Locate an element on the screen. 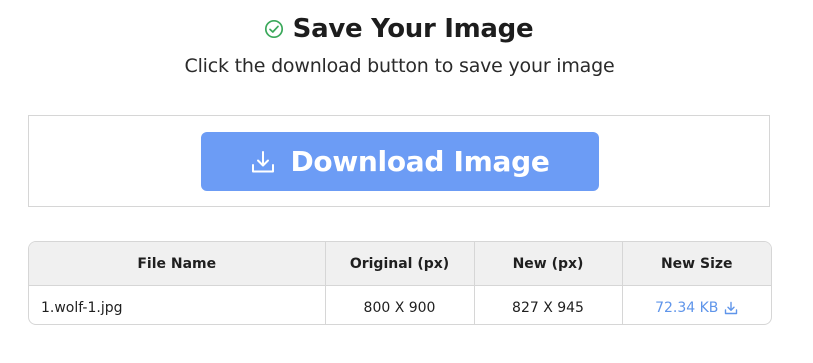  file-name-cell: 1.wolf-1.jpg is located at coordinates (177, 304).